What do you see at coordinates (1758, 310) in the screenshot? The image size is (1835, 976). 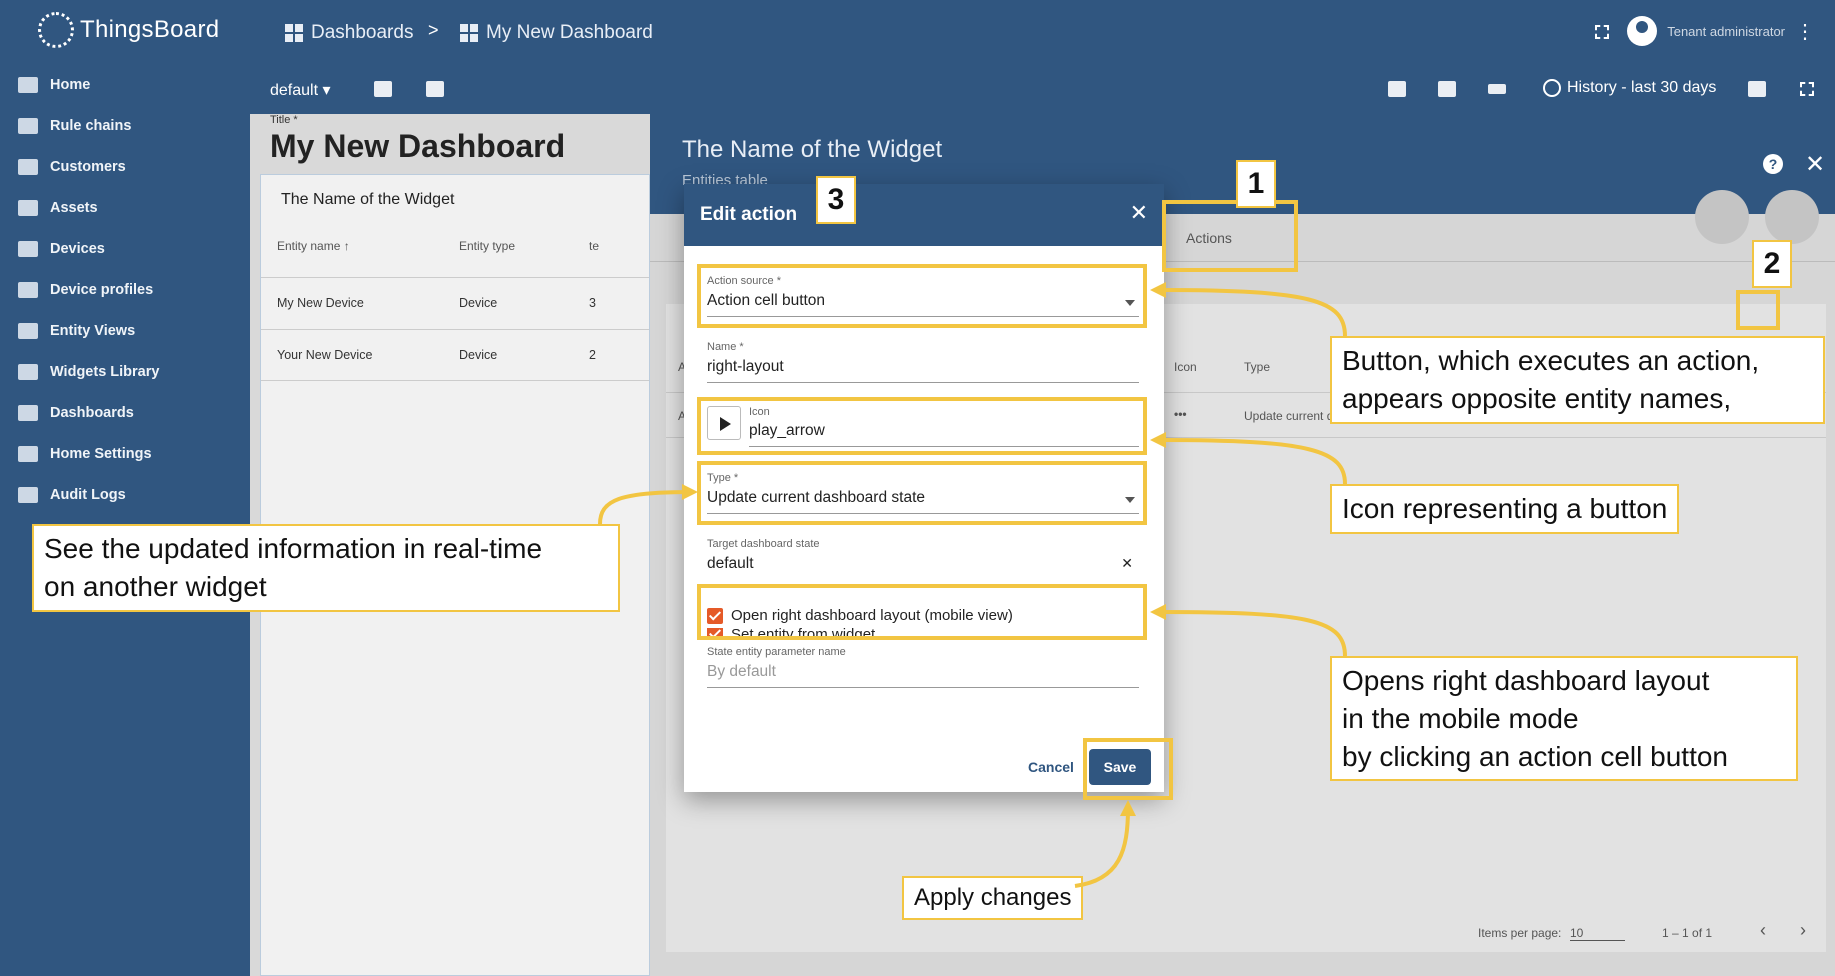 I see `highlight-add-button` at bounding box center [1758, 310].